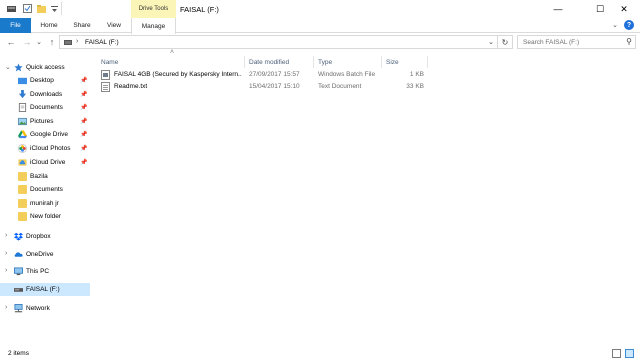 The width and height of the screenshot is (640, 361). What do you see at coordinates (22, 107) in the screenshot?
I see `documents-icon` at bounding box center [22, 107].